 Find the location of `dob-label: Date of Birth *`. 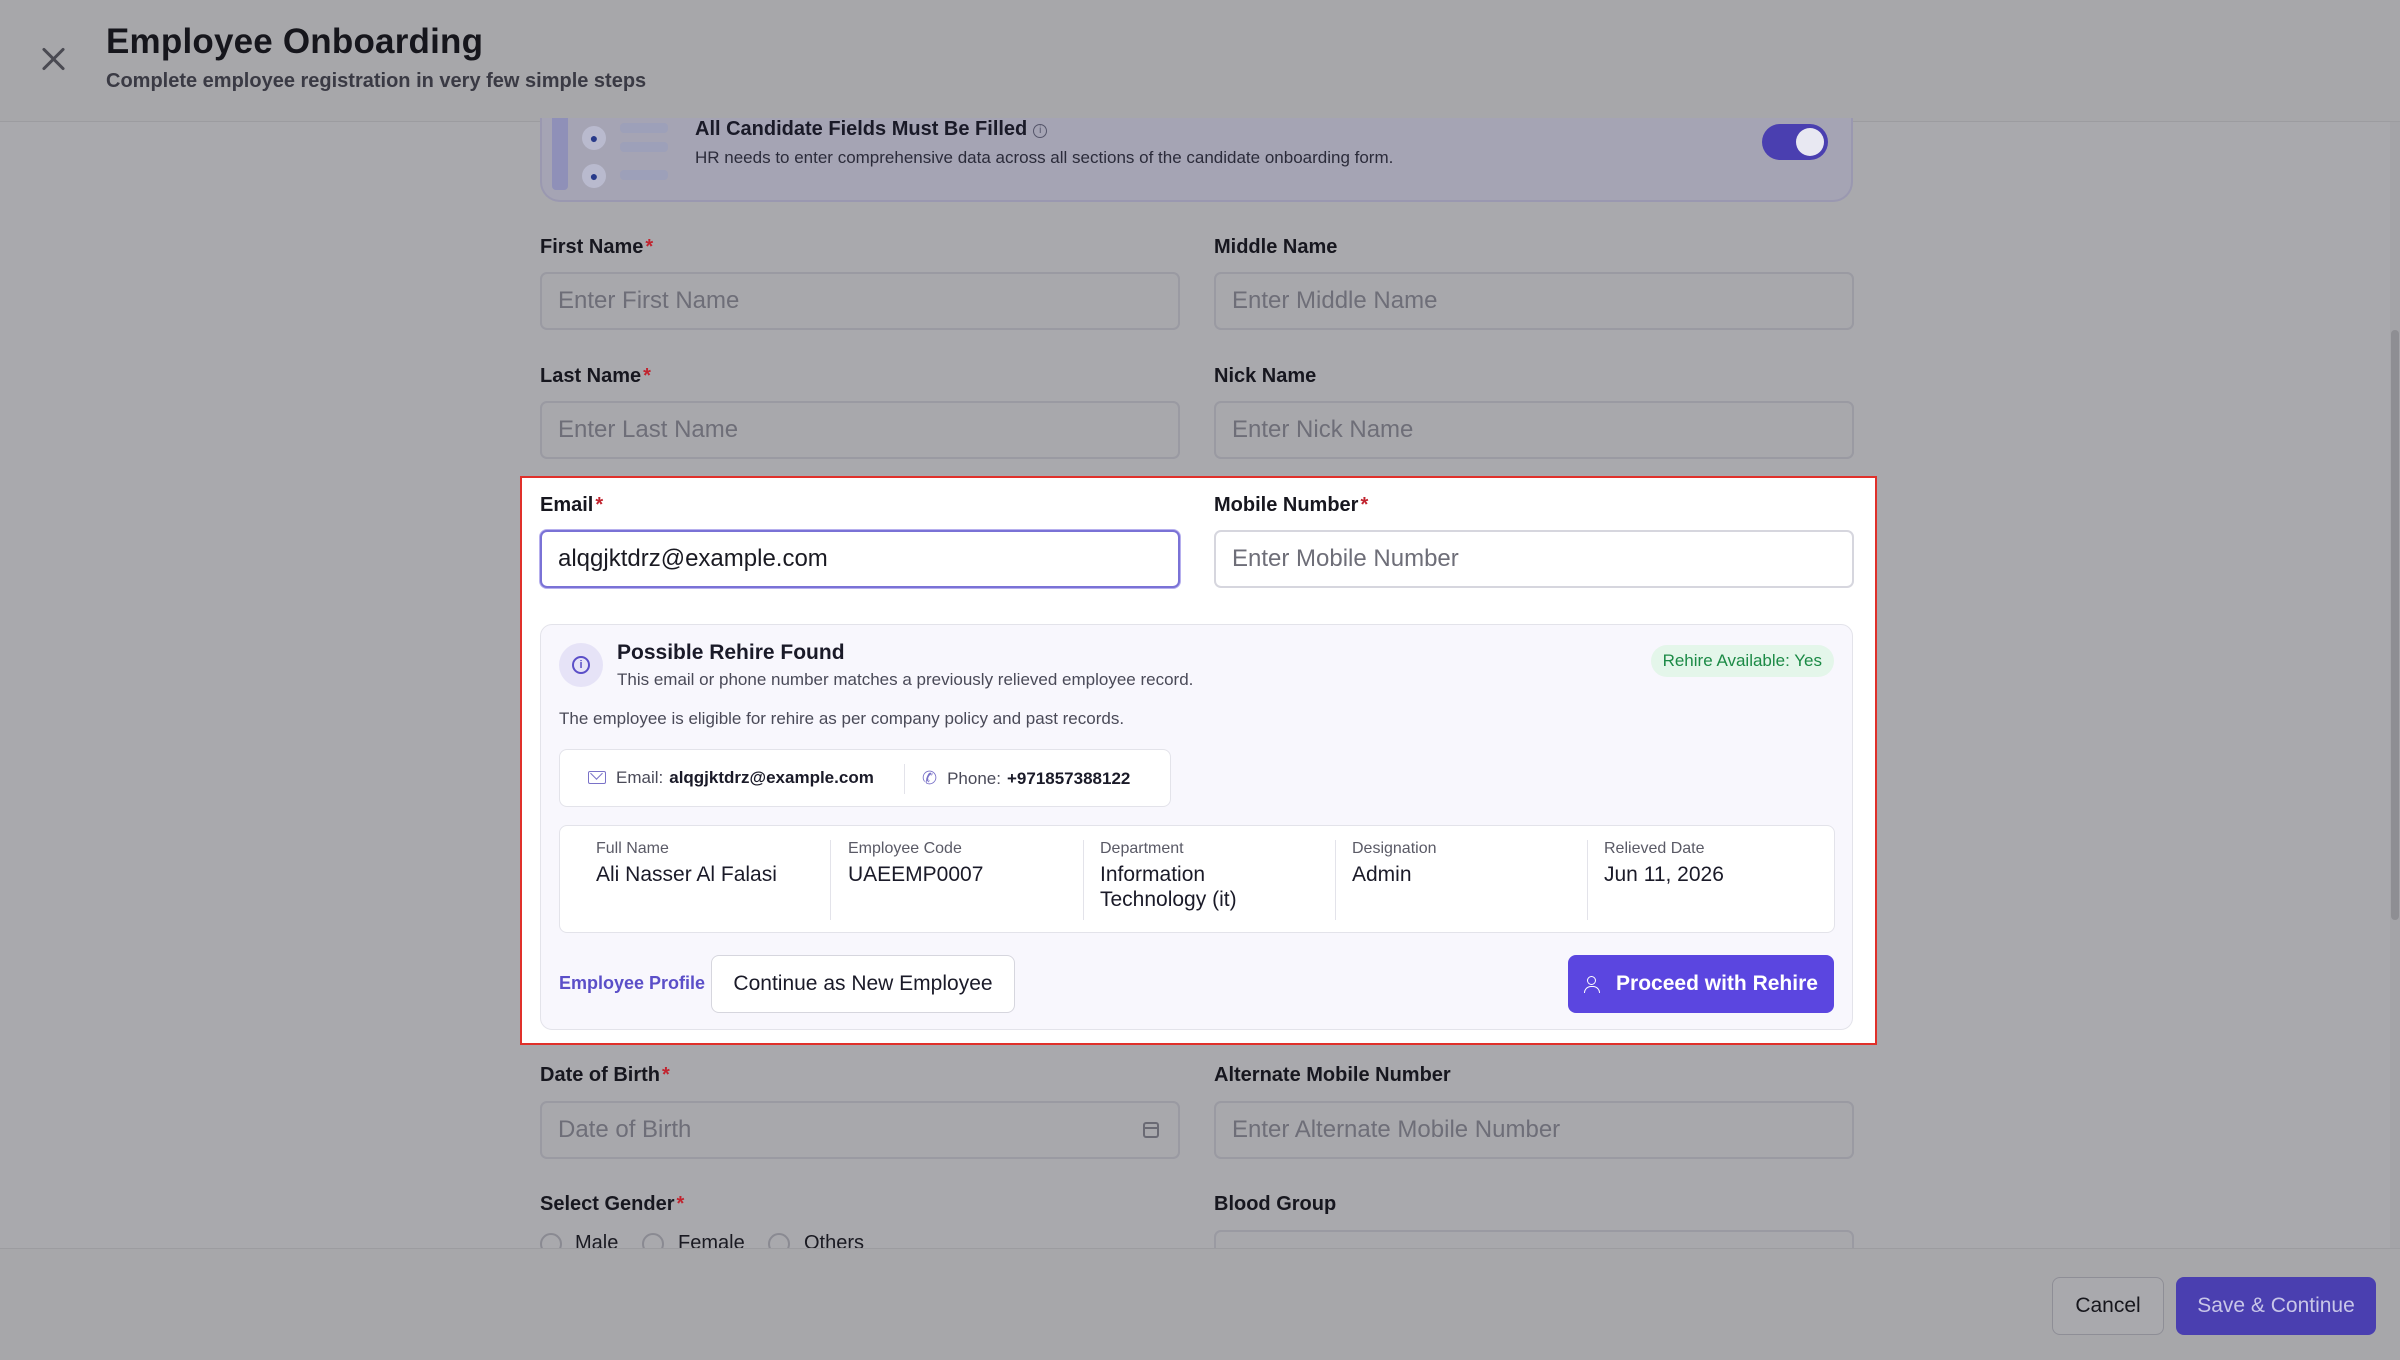

dob-label: Date of Birth * is located at coordinates (605, 1075).